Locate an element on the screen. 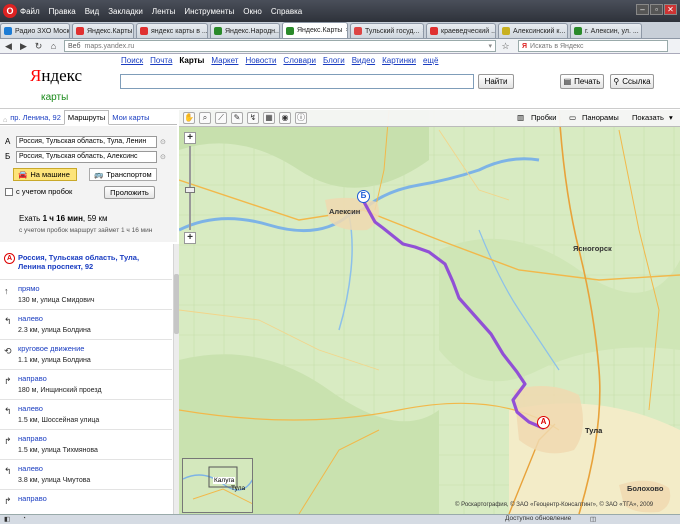  close-window-icon: ✕ is located at coordinates (670, 9).